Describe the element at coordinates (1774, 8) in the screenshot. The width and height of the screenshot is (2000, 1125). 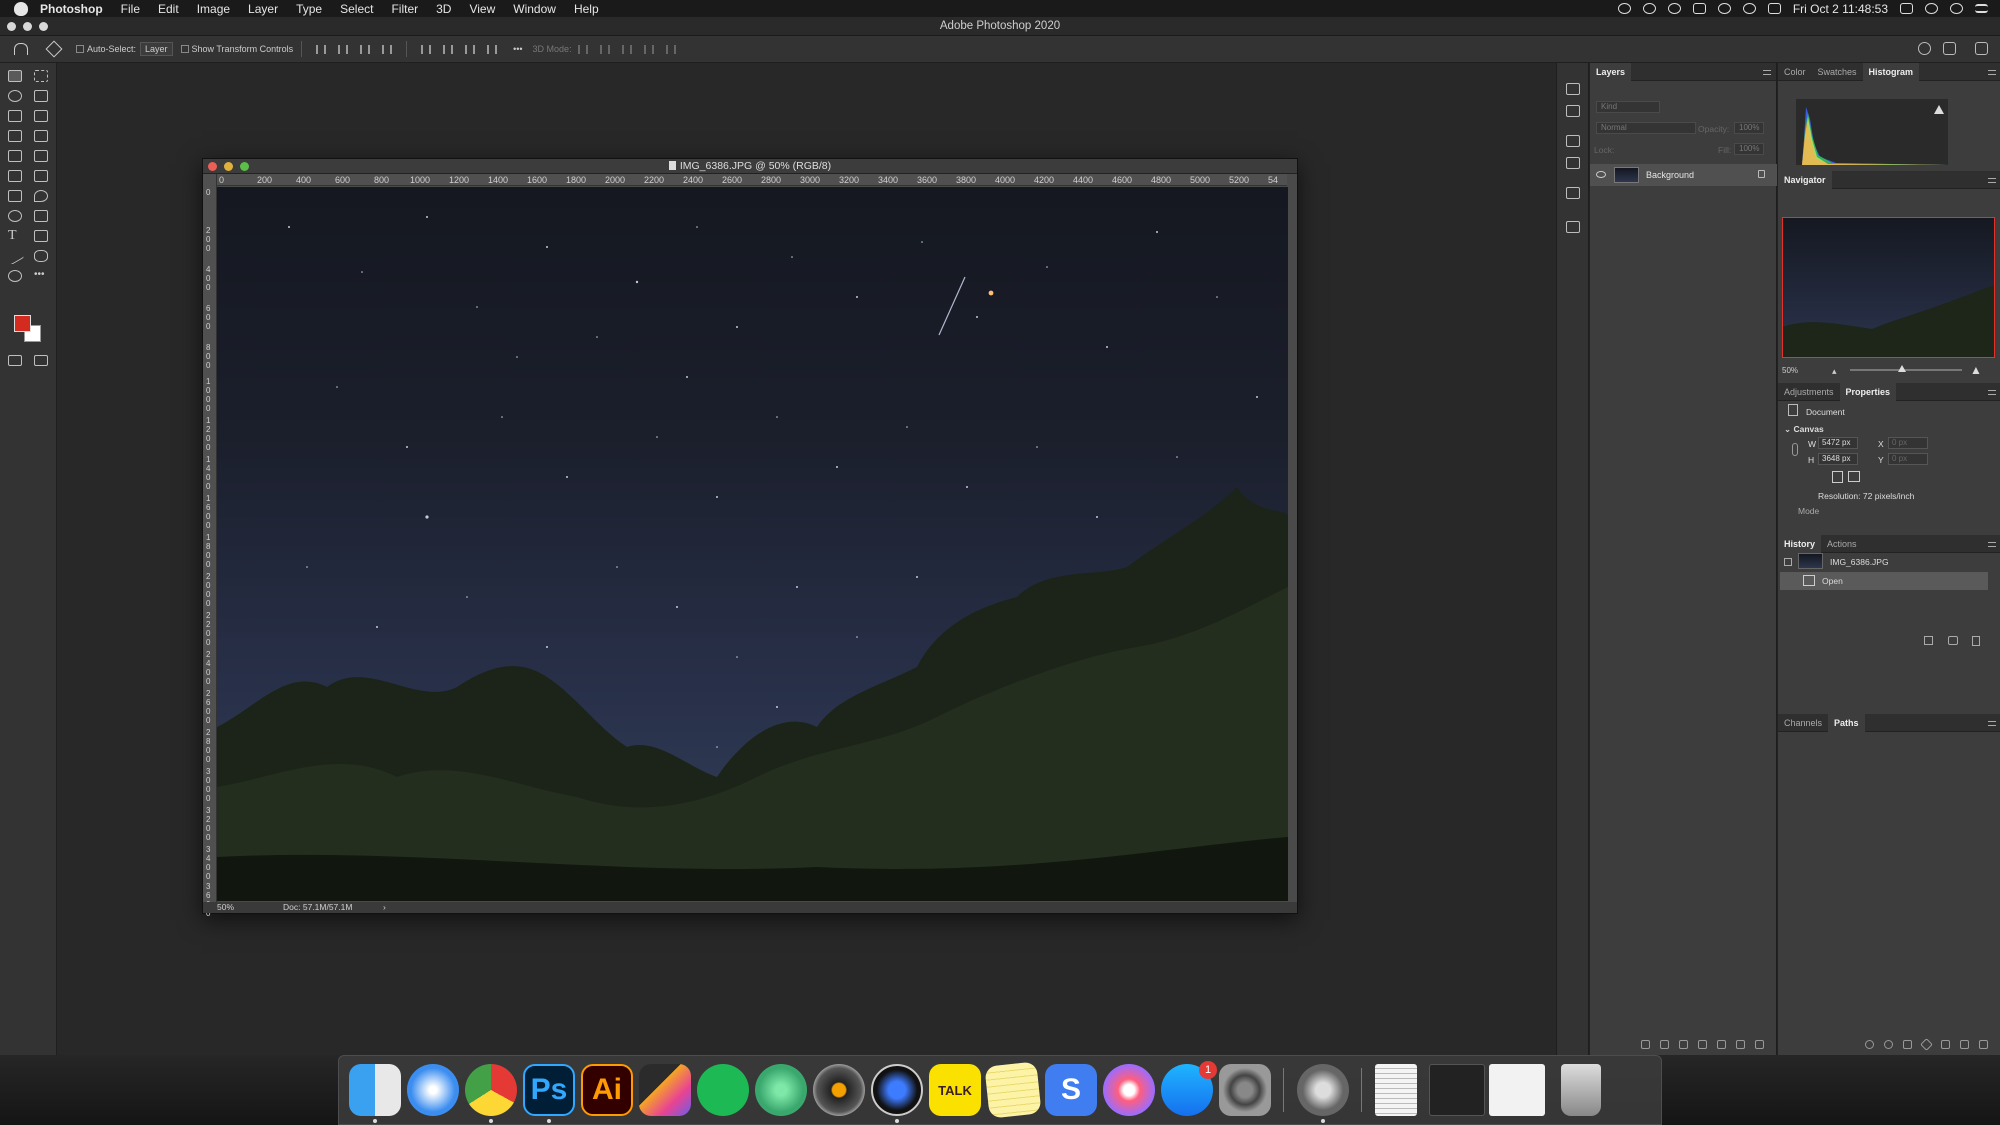
I see `eject-icon` at that location.